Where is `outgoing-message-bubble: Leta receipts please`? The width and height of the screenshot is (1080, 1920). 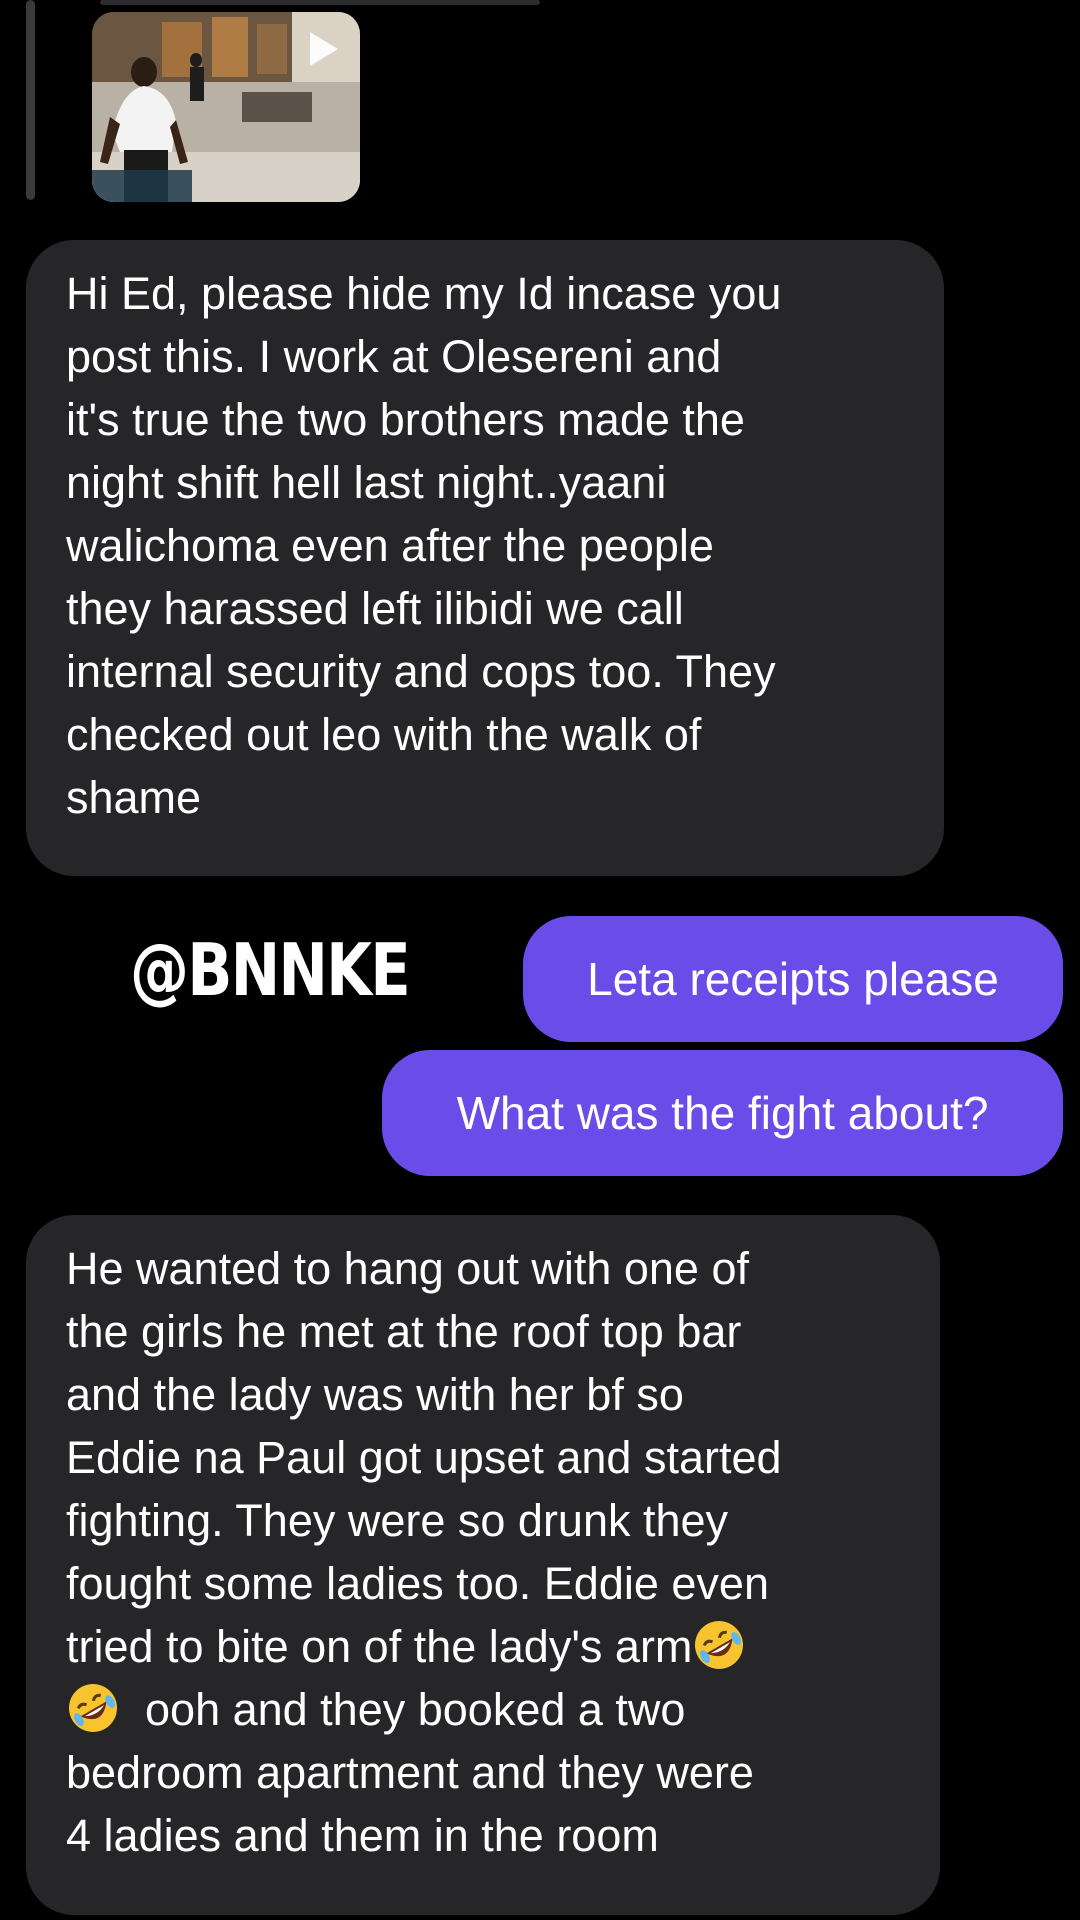 outgoing-message-bubble: Leta receipts please is located at coordinates (793, 979).